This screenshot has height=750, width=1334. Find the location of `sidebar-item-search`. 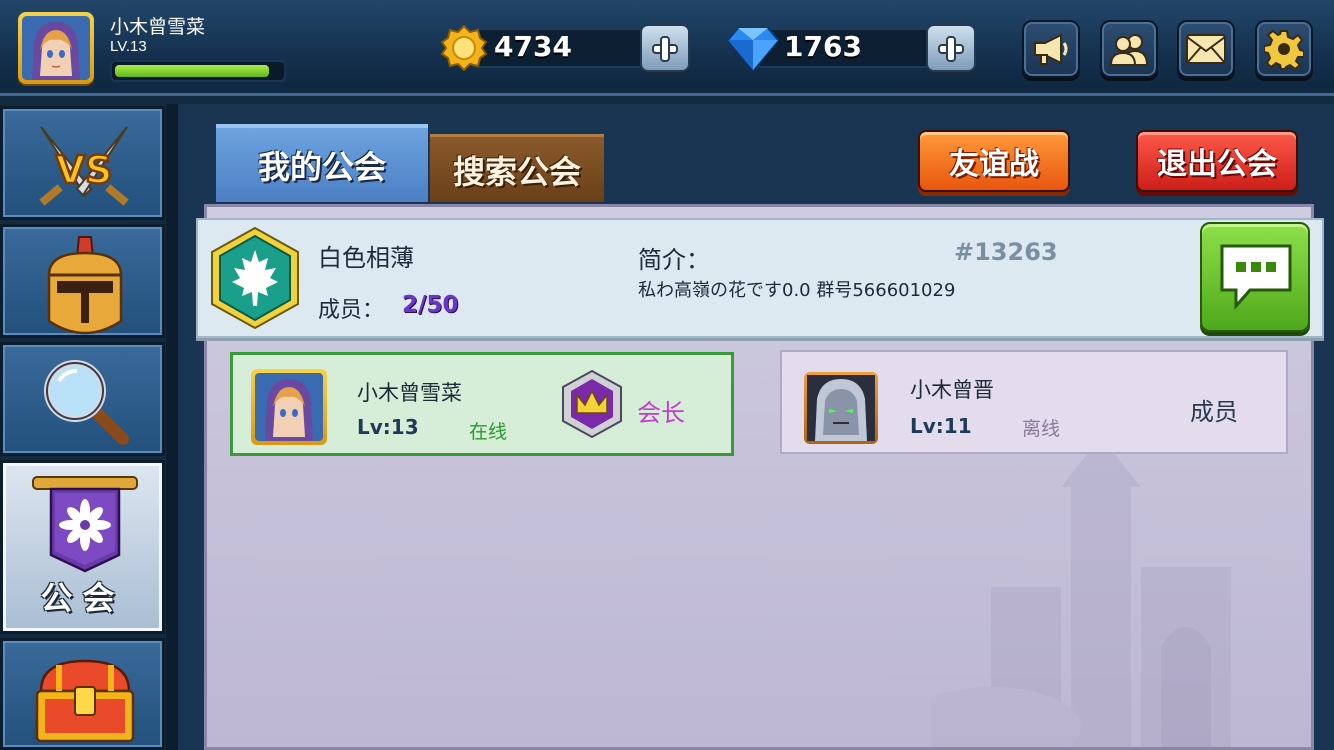

sidebar-item-search is located at coordinates (82, 399).